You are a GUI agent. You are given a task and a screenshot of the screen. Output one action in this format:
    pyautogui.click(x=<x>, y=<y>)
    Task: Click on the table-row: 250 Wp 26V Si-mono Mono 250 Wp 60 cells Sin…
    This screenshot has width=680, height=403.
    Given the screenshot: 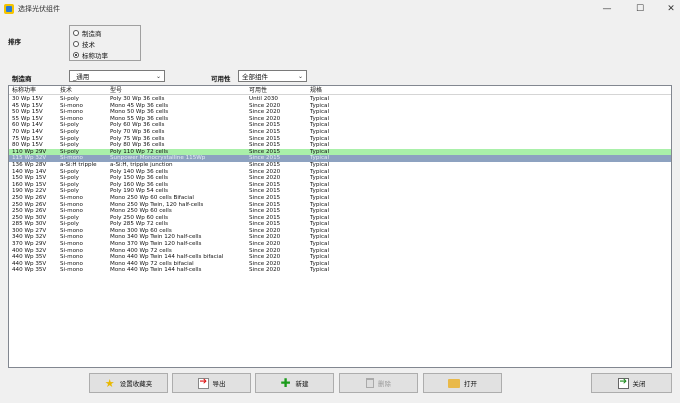 What is the action you would take?
    pyautogui.click(x=340, y=211)
    